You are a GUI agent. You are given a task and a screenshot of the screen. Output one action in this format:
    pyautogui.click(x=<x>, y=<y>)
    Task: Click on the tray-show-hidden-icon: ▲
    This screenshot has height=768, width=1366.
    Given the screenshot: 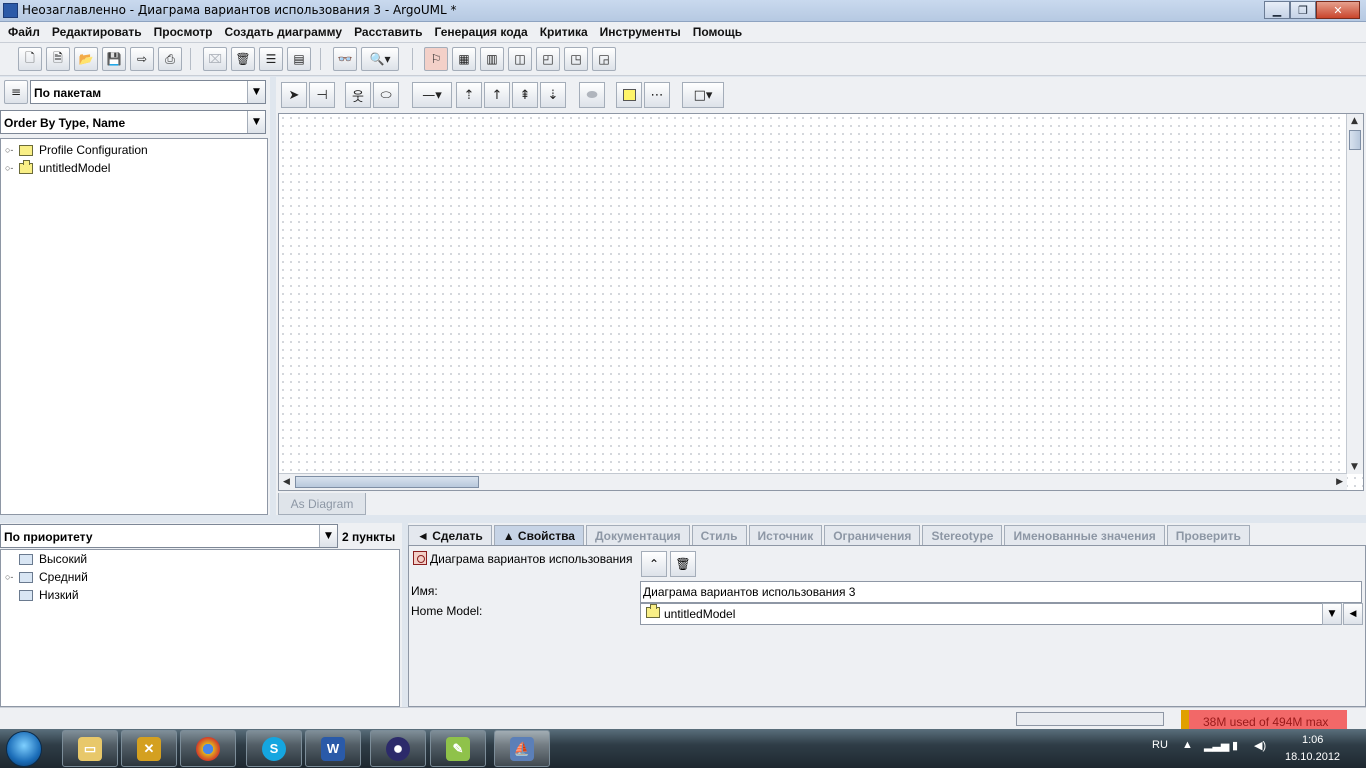 What is the action you would take?
    pyautogui.click(x=1187, y=745)
    